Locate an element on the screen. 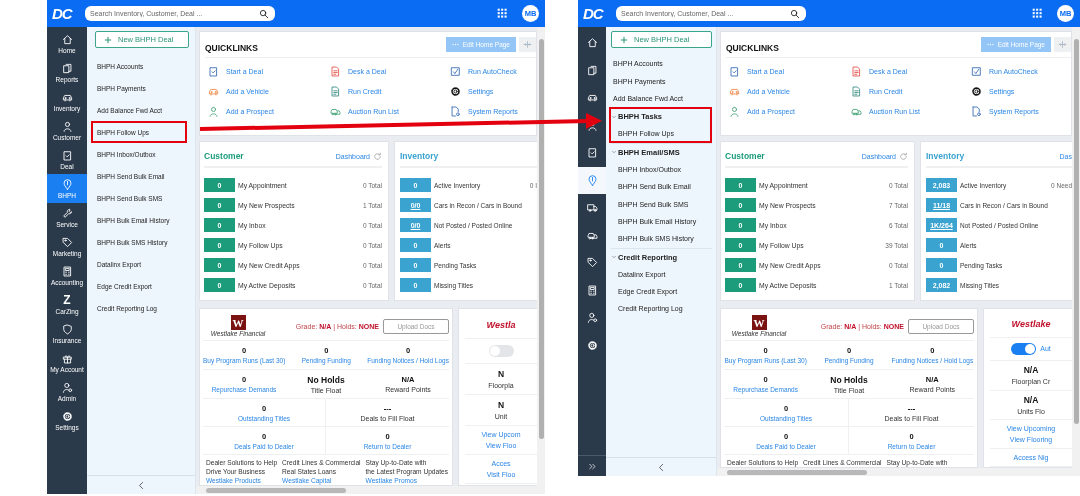 The image size is (1080, 496). car-icon is located at coordinates (592, 98).